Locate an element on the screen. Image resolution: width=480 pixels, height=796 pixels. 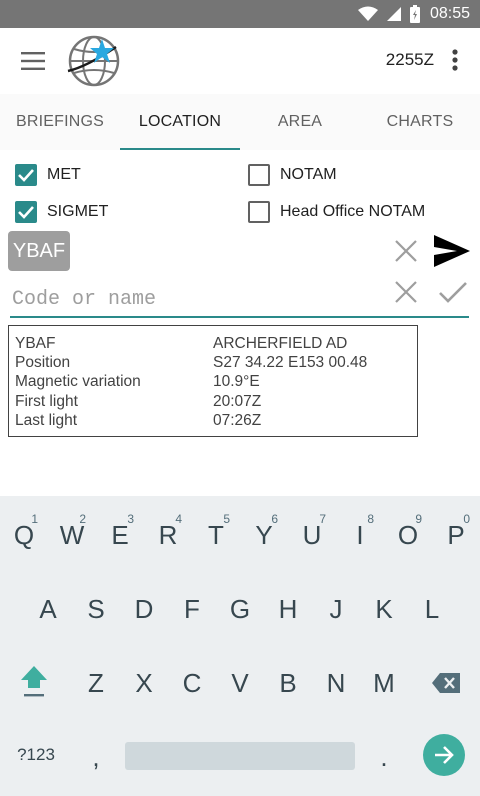
backspace-key is located at coordinates (446, 683).